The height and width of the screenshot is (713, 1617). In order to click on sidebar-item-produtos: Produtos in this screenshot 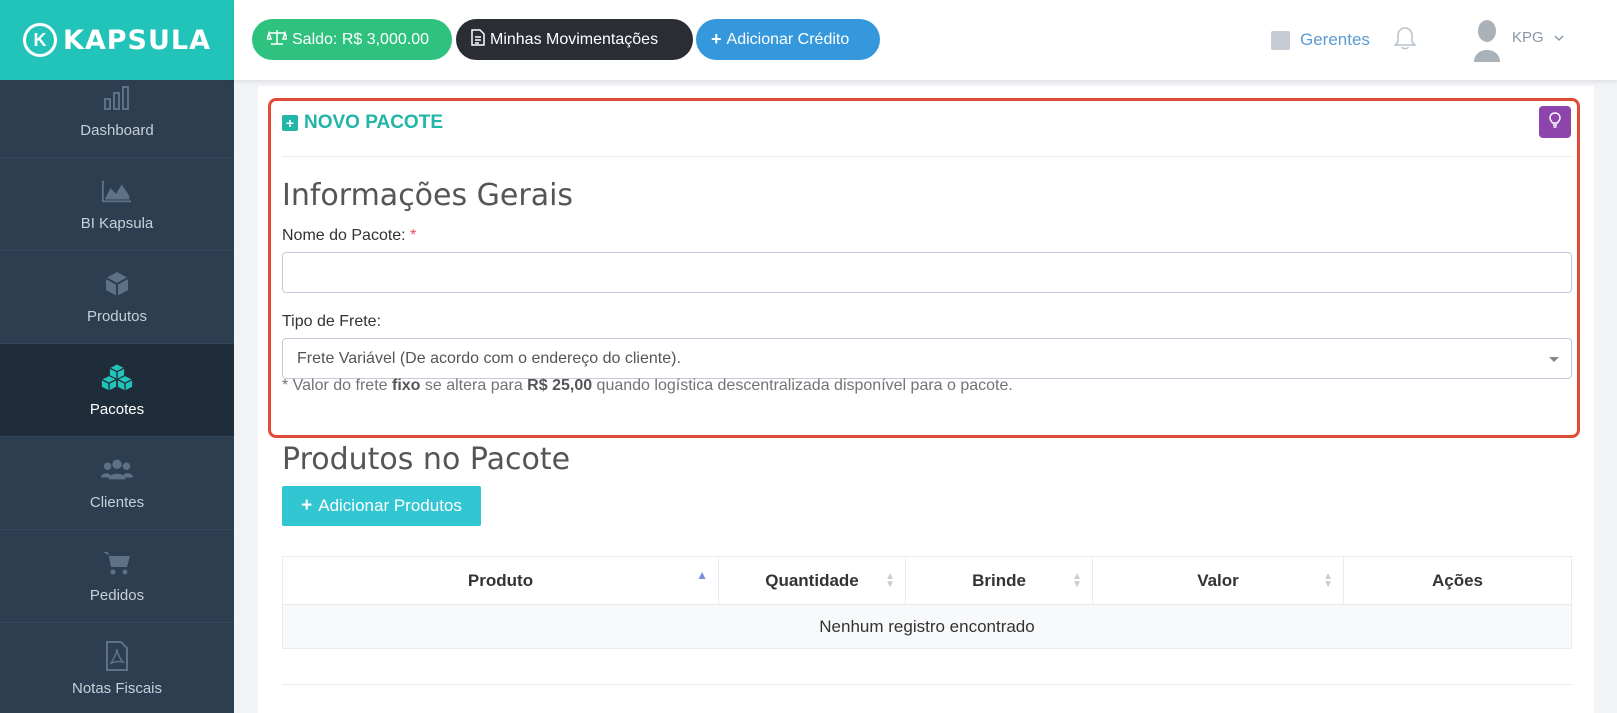, I will do `click(117, 297)`.